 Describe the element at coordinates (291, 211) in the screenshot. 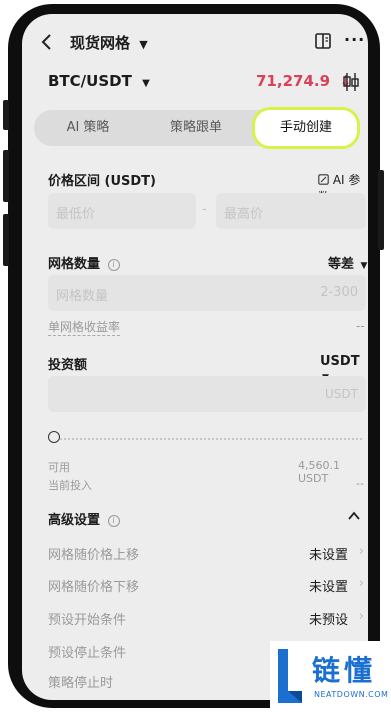

I see `max-price-input: 最高价` at that location.